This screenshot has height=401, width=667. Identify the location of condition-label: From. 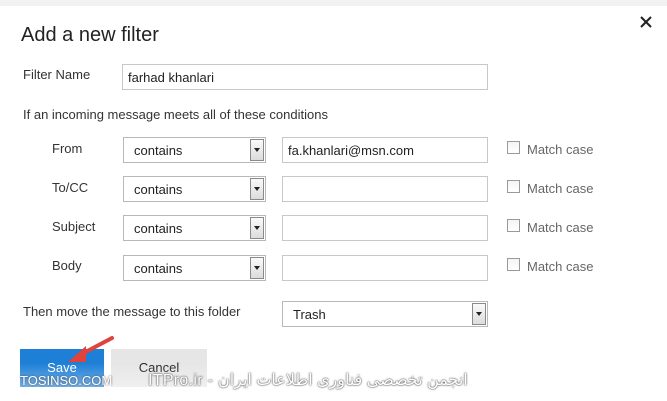
(67, 148).